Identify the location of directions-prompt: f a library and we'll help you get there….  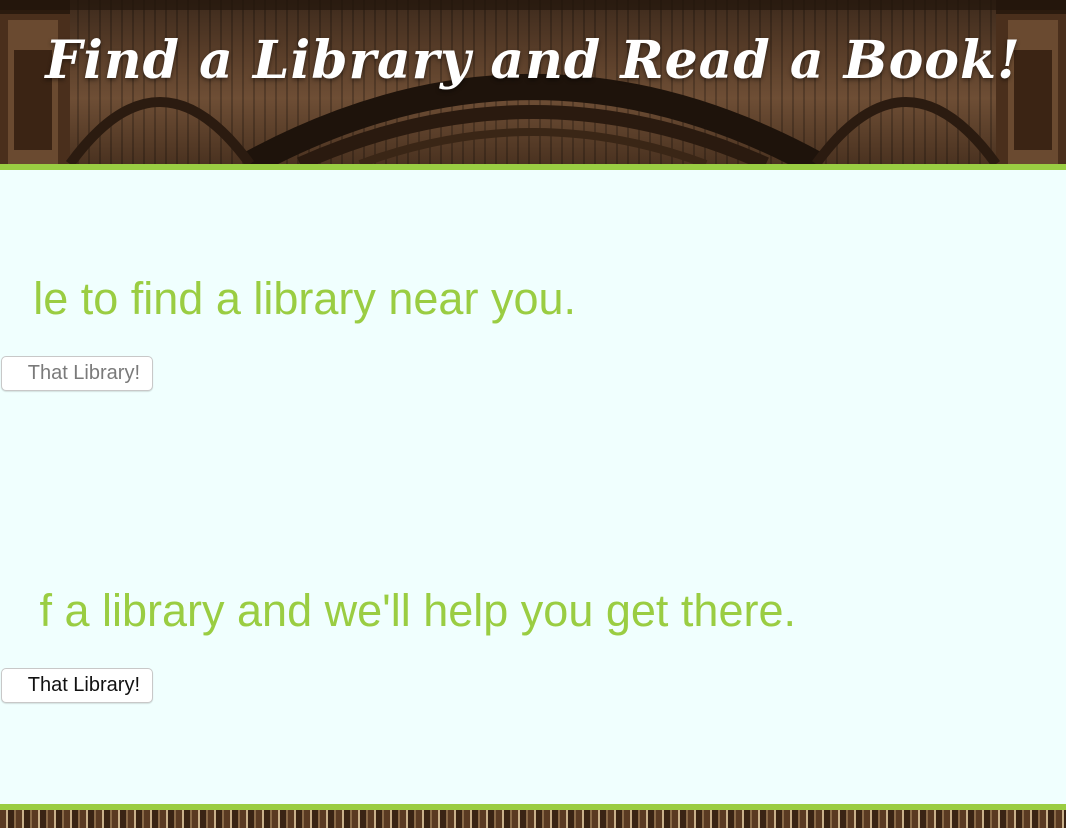
(417, 610).